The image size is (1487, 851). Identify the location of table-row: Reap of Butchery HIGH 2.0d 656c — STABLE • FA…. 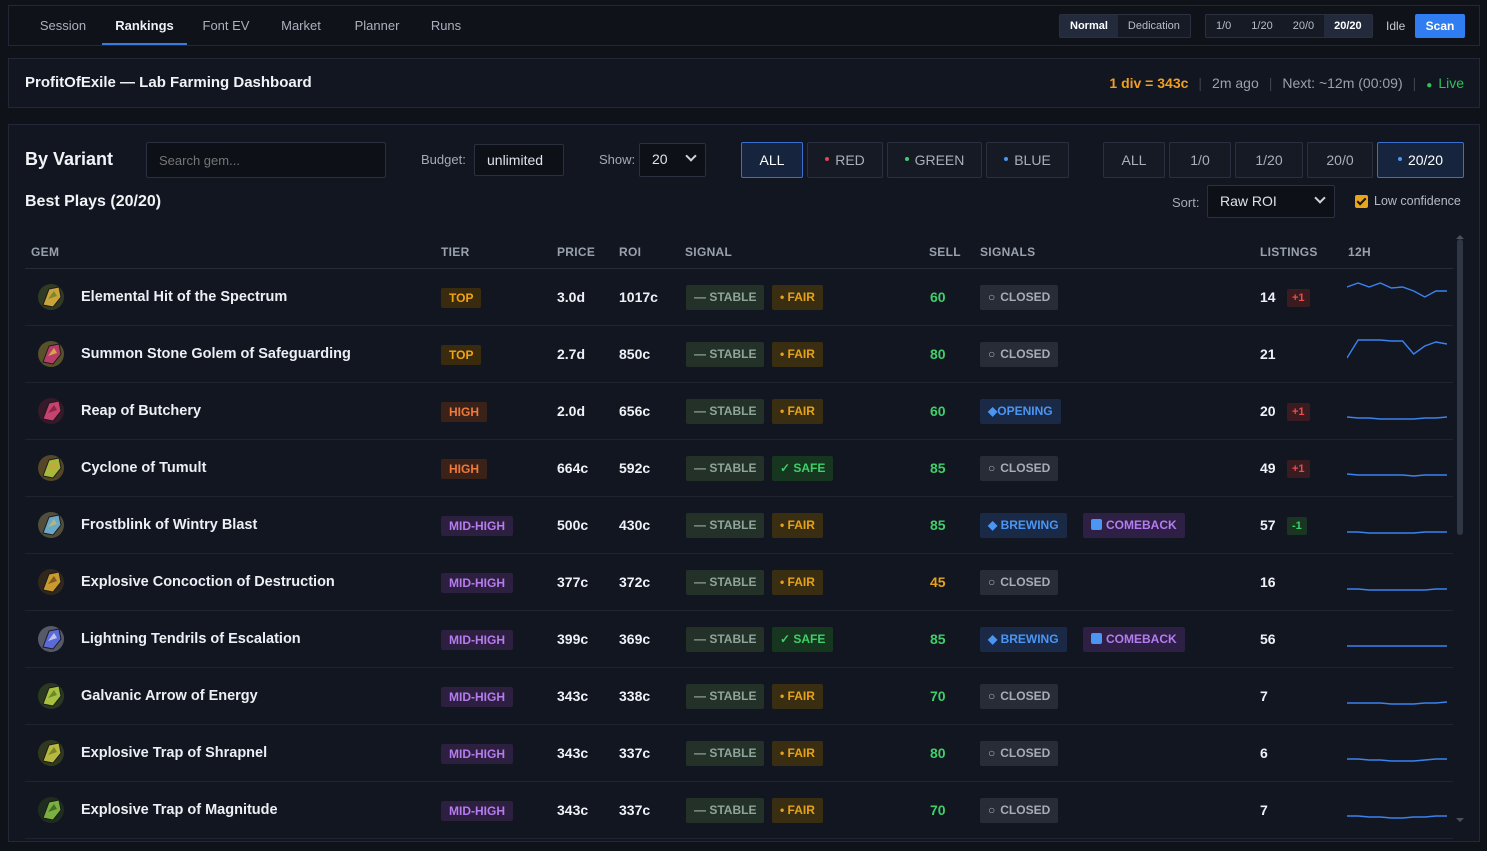
(739, 411).